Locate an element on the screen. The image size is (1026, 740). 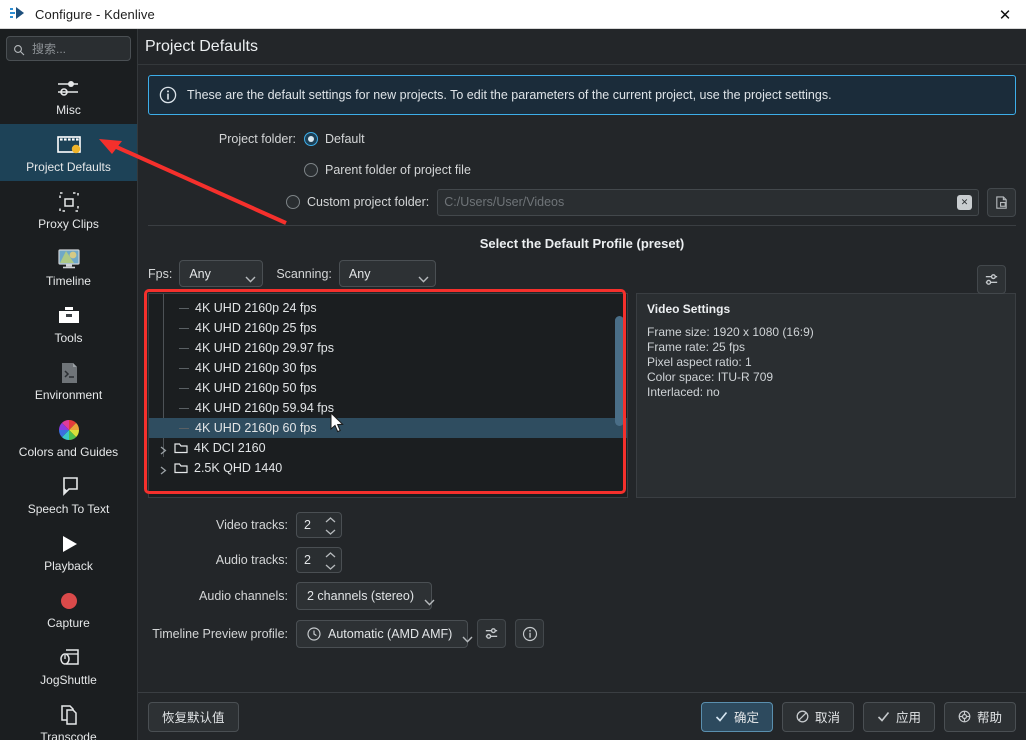
video-tracks-stepper: 2 is located at coordinates (319, 525).